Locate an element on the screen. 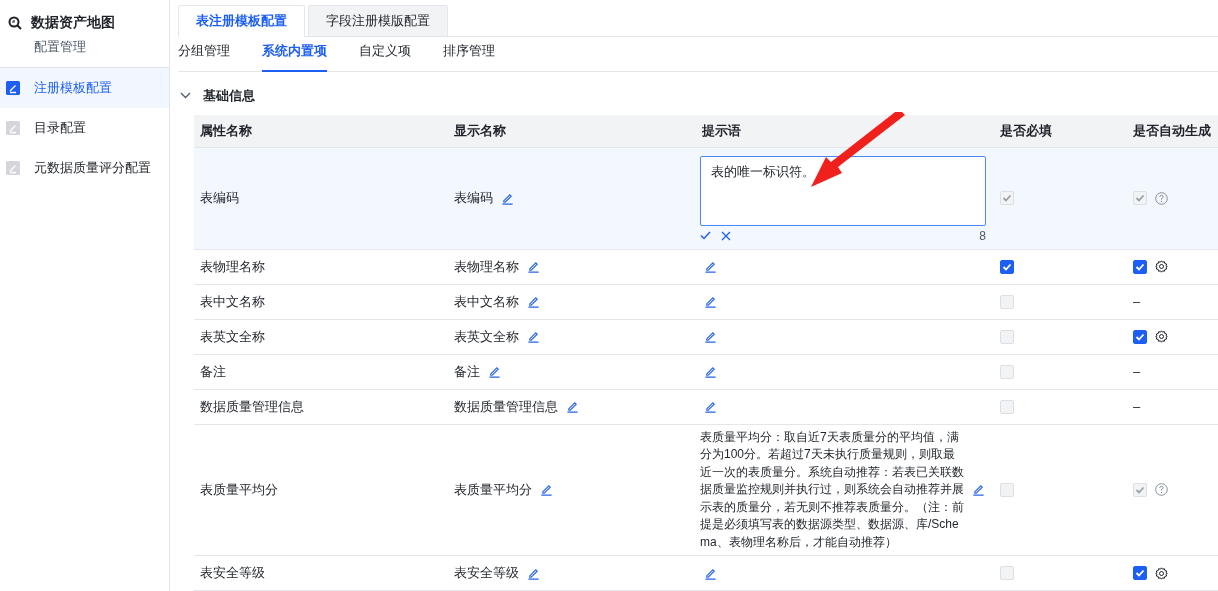 The width and height of the screenshot is (1218, 591). tab: 表注册模板配置 is located at coordinates (241, 21).